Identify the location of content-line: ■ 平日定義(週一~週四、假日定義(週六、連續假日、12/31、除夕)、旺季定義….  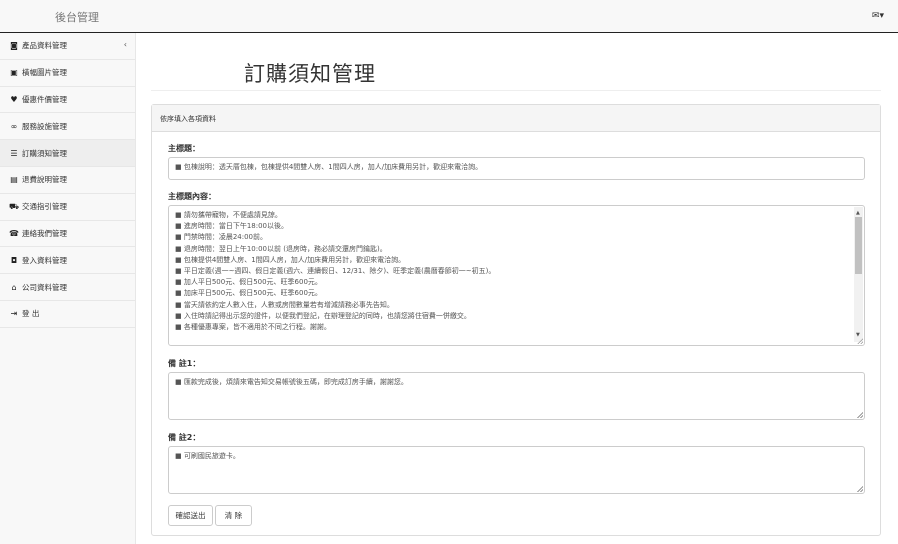
(335, 271).